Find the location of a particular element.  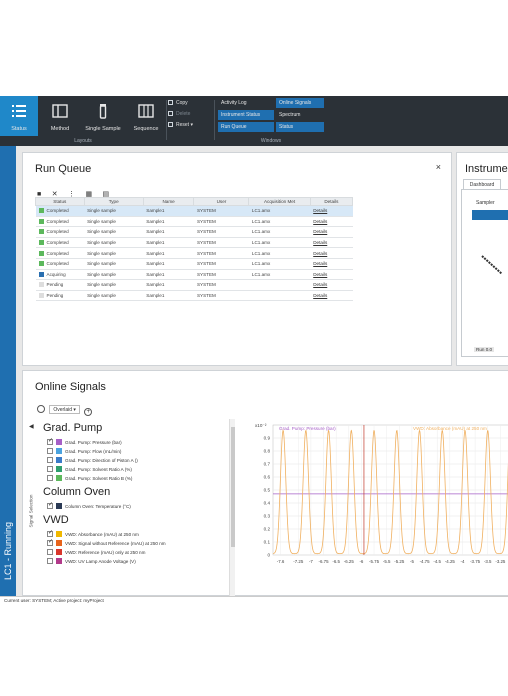

signal-item: Grad. Pump: Solvent Ratio B (%) is located at coordinates (138, 478).